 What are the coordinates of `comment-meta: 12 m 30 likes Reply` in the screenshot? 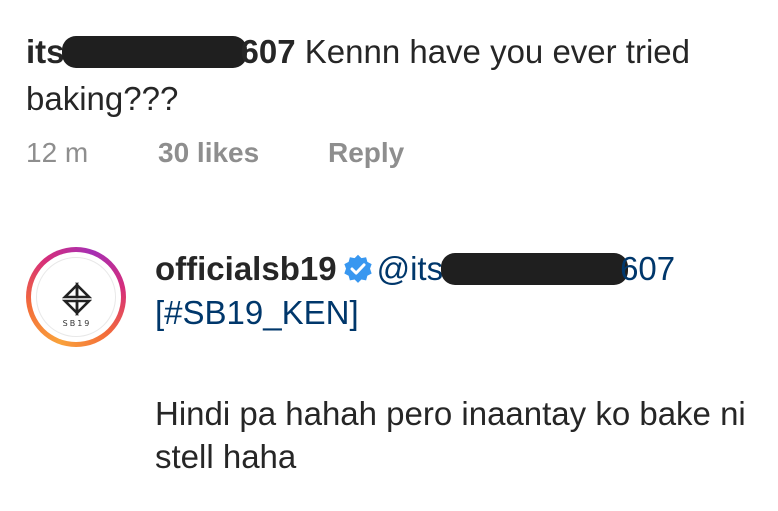 It's located at (396, 153).